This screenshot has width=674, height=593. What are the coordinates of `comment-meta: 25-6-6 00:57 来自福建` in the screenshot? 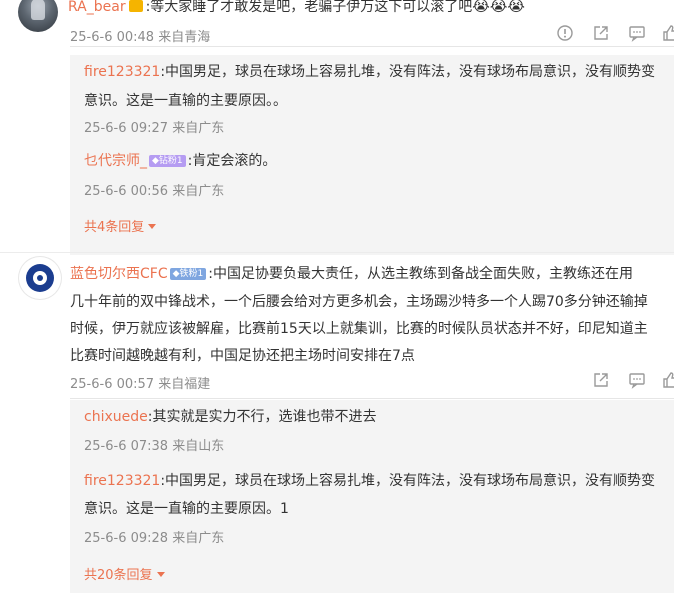 It's located at (140, 384).